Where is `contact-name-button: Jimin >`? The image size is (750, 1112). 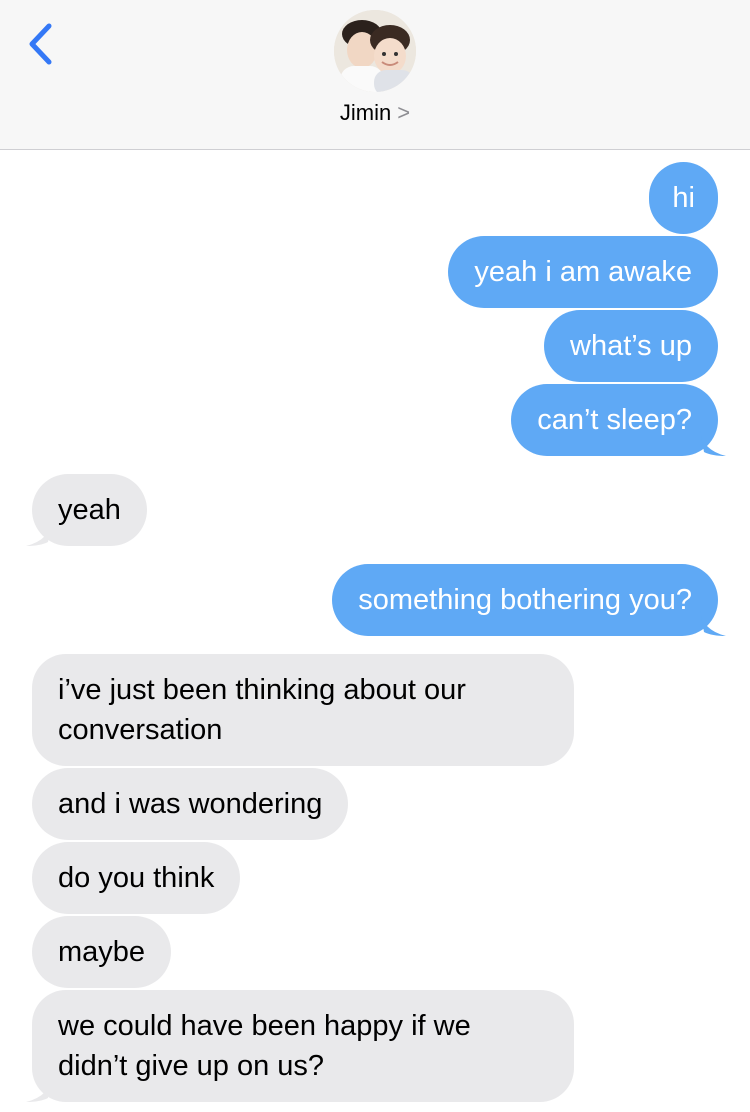 contact-name-button: Jimin > is located at coordinates (375, 113).